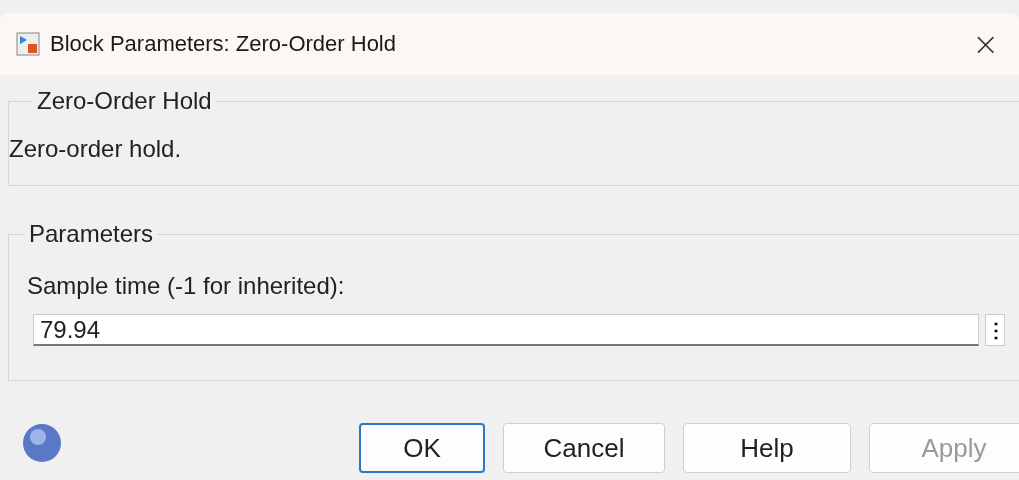 The height and width of the screenshot is (480, 1019). Describe the element at coordinates (42, 443) in the screenshot. I see `help-icon` at that location.